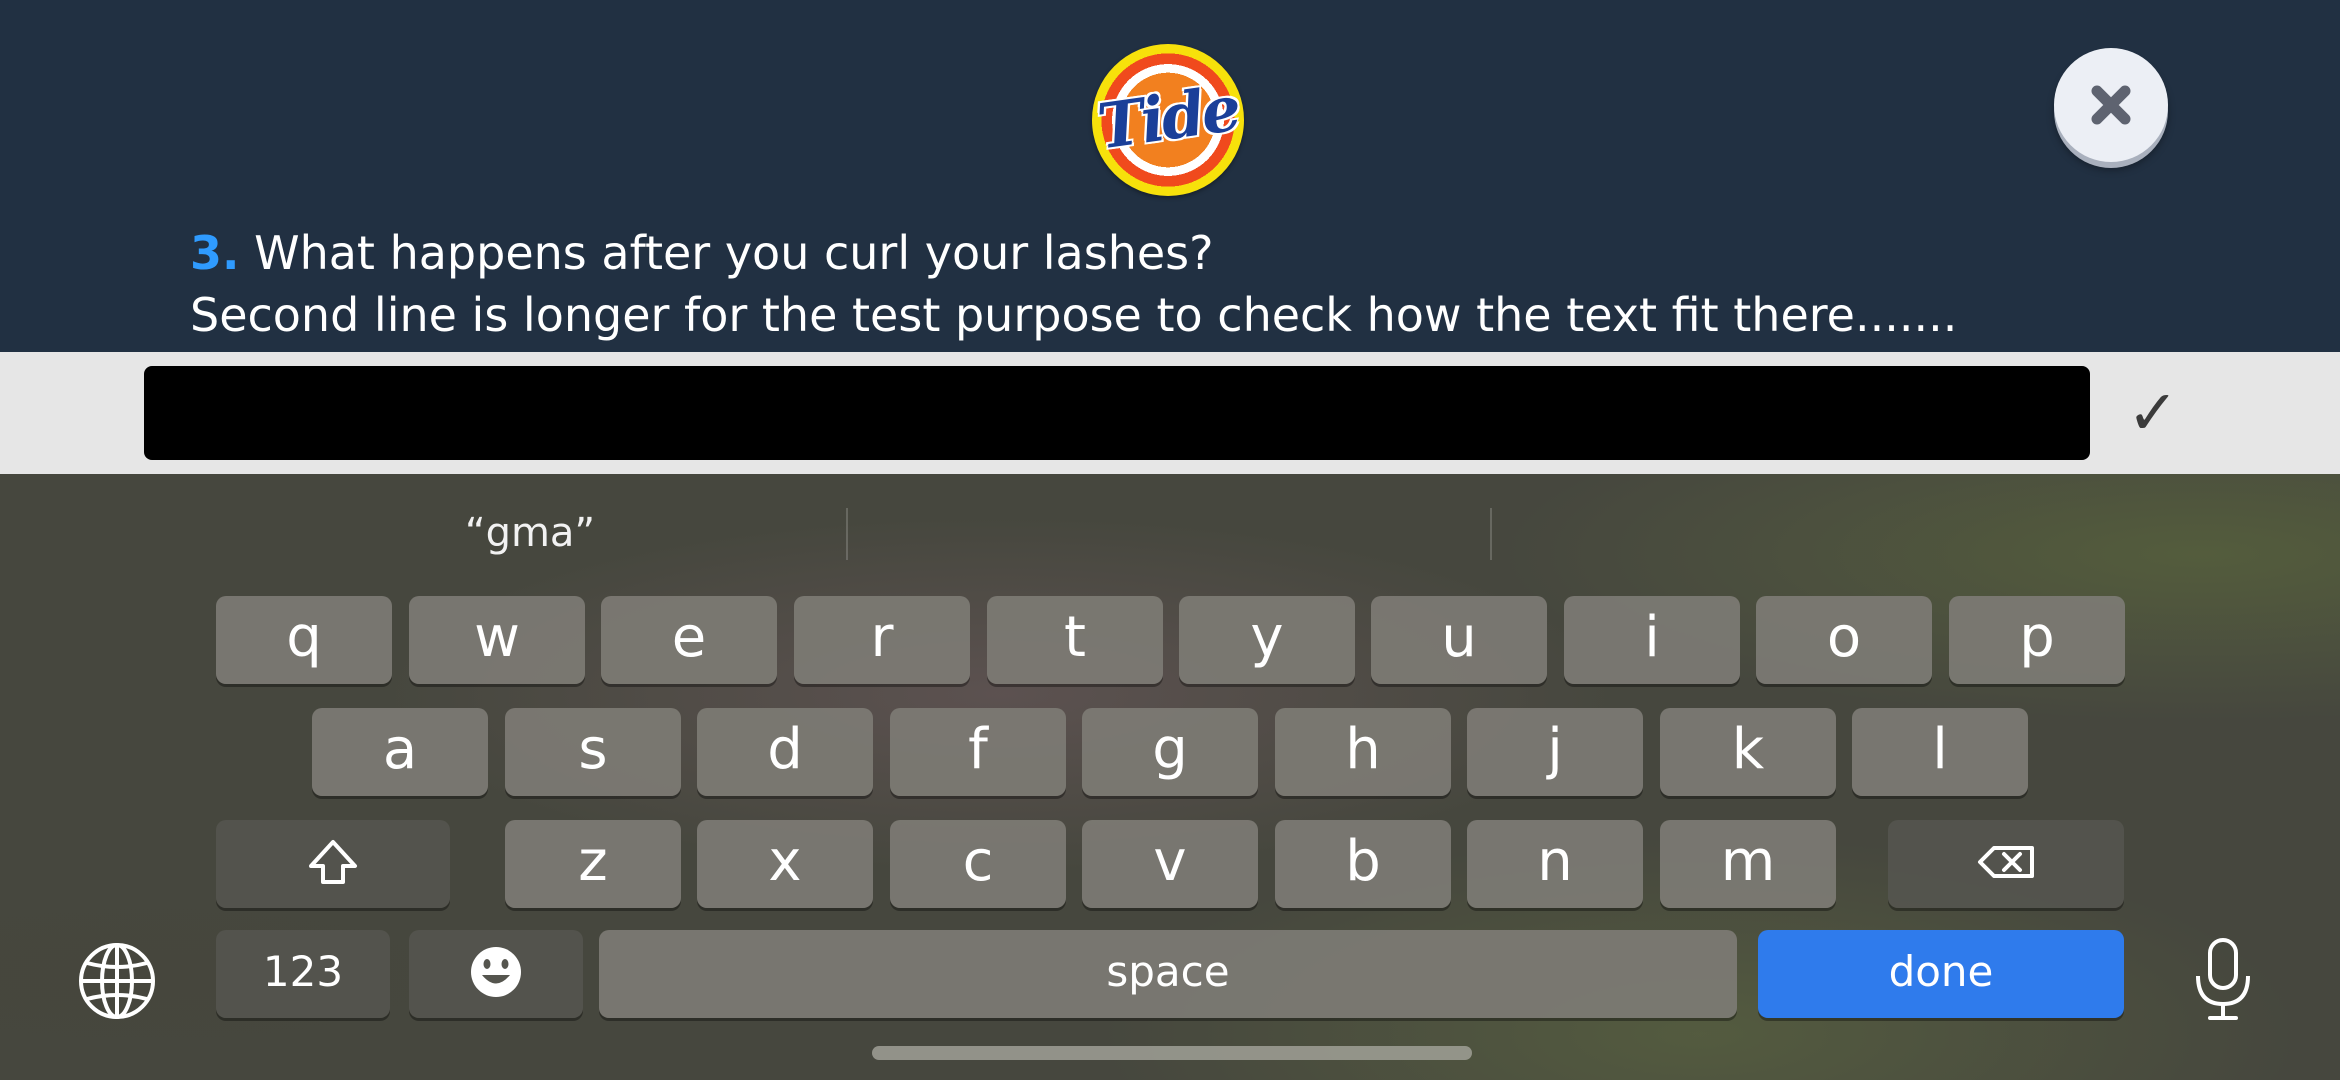  What do you see at coordinates (882, 640) in the screenshot?
I see `key-r: r` at bounding box center [882, 640].